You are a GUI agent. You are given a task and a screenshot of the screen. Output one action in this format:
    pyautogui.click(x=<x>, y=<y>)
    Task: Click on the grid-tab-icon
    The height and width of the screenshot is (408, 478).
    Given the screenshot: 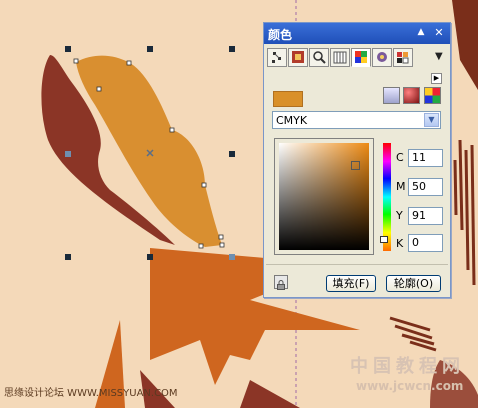 What is the action you would take?
    pyautogui.click(x=403, y=57)
    